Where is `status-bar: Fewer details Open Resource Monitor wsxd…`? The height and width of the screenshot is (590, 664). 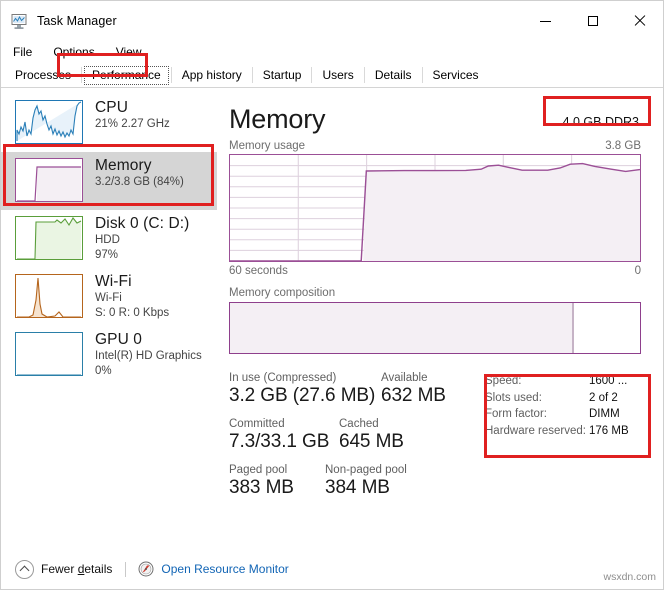
status-bar: Fewer details Open Resource Monitor wsxd… is located at coordinates (332, 569).